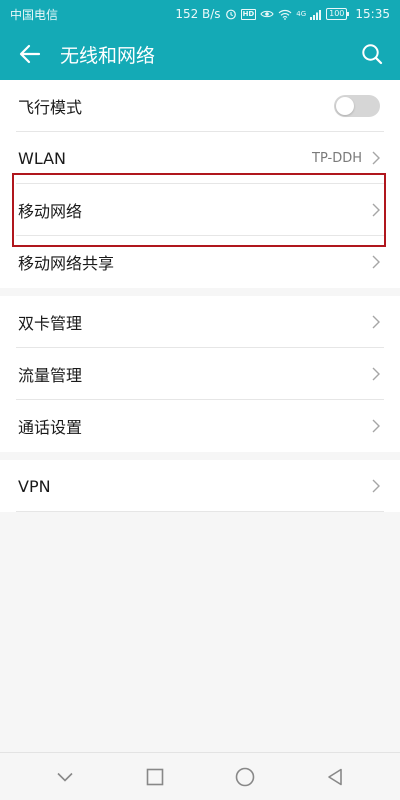  I want to click on home-button, so click(245, 777).